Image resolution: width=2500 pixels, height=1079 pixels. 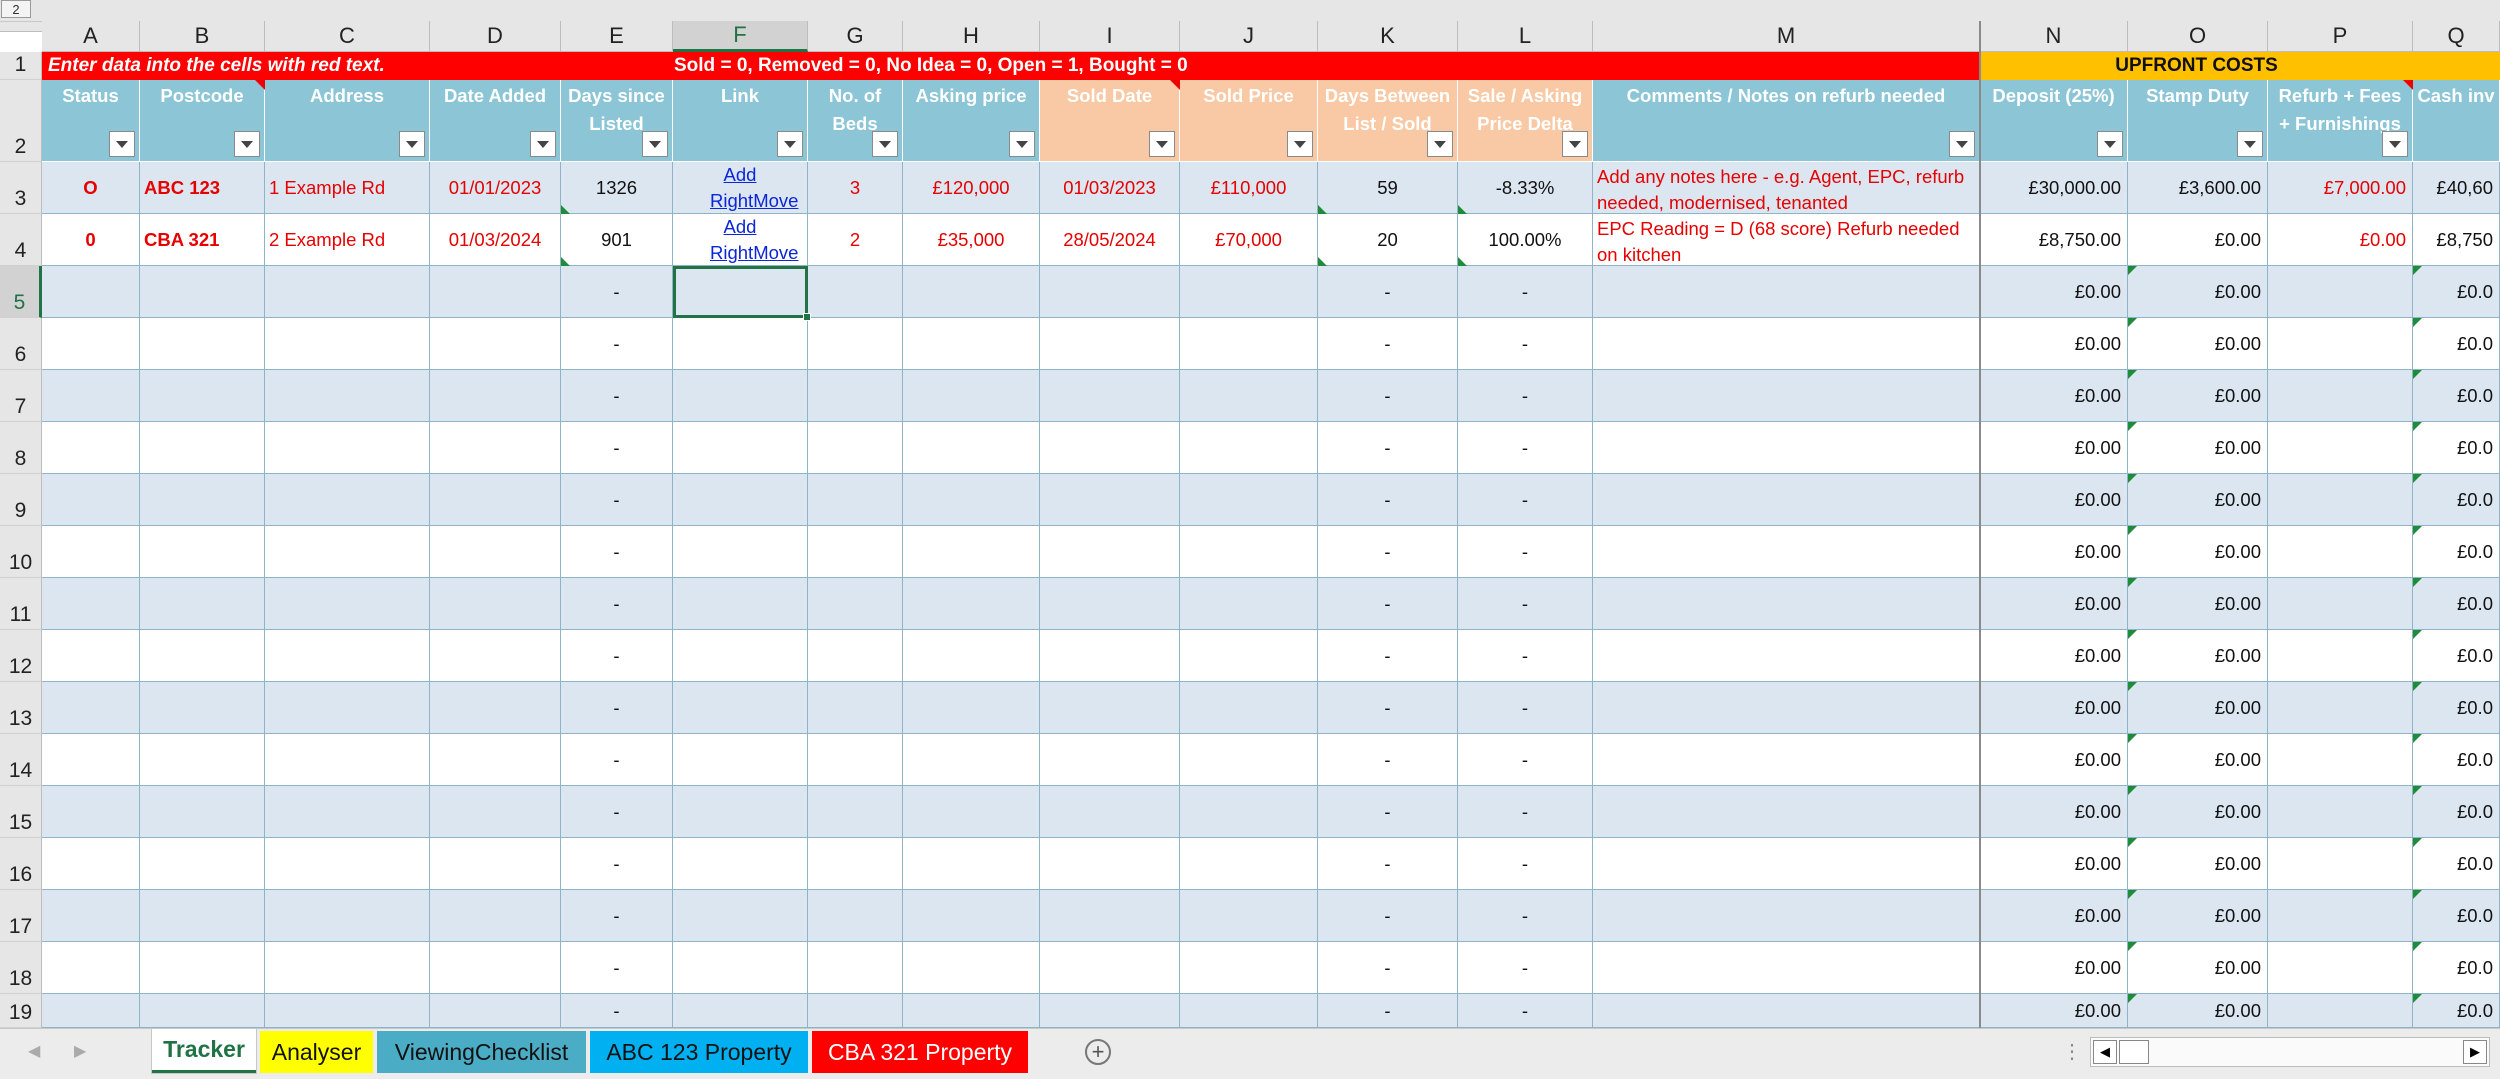 What do you see at coordinates (2198, 292) in the screenshot?
I see `cell-o5: £0.00` at bounding box center [2198, 292].